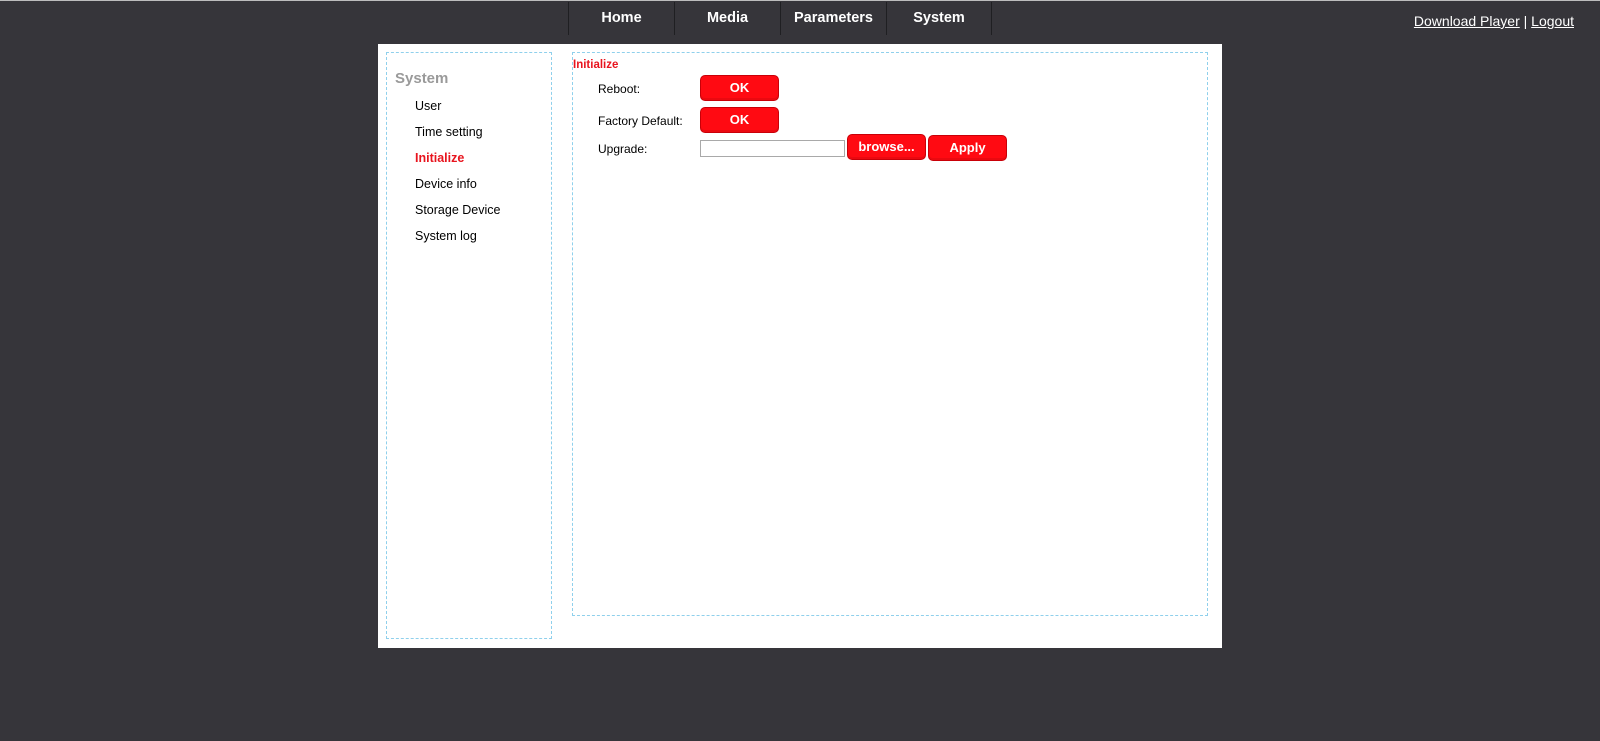  Describe the element at coordinates (727, 18) in the screenshot. I see `nav-media: Media` at that location.